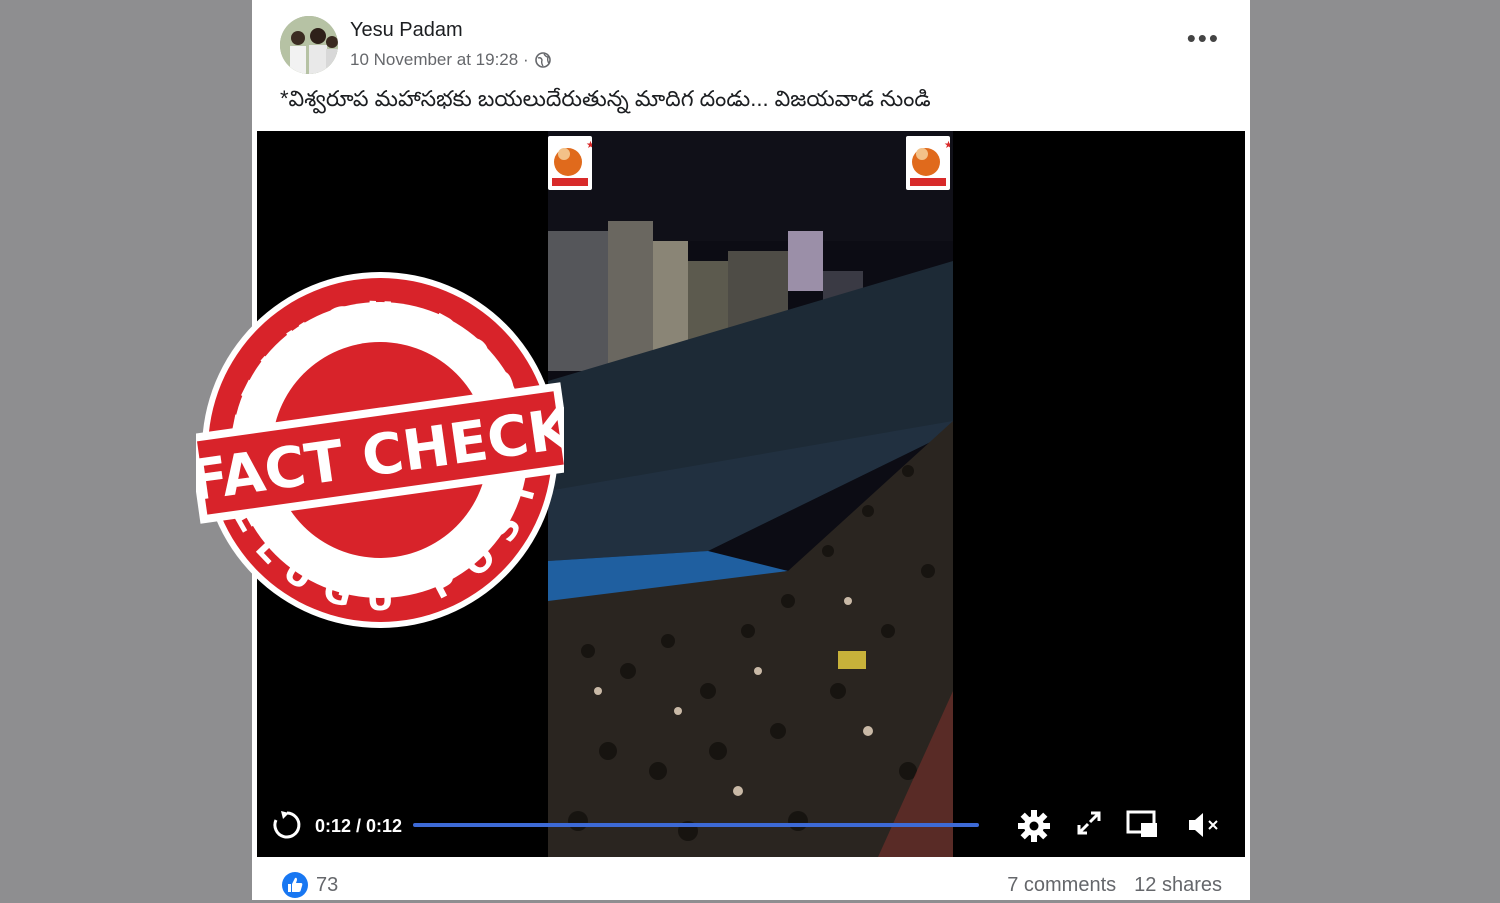 This screenshot has width=1500, height=903. Describe the element at coordinates (439, 60) in the screenshot. I see `post-timestamp: 10 November at 19:28 ·` at that location.